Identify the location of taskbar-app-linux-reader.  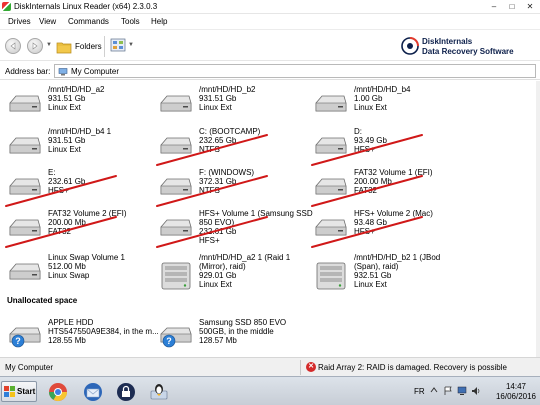
(159, 392).